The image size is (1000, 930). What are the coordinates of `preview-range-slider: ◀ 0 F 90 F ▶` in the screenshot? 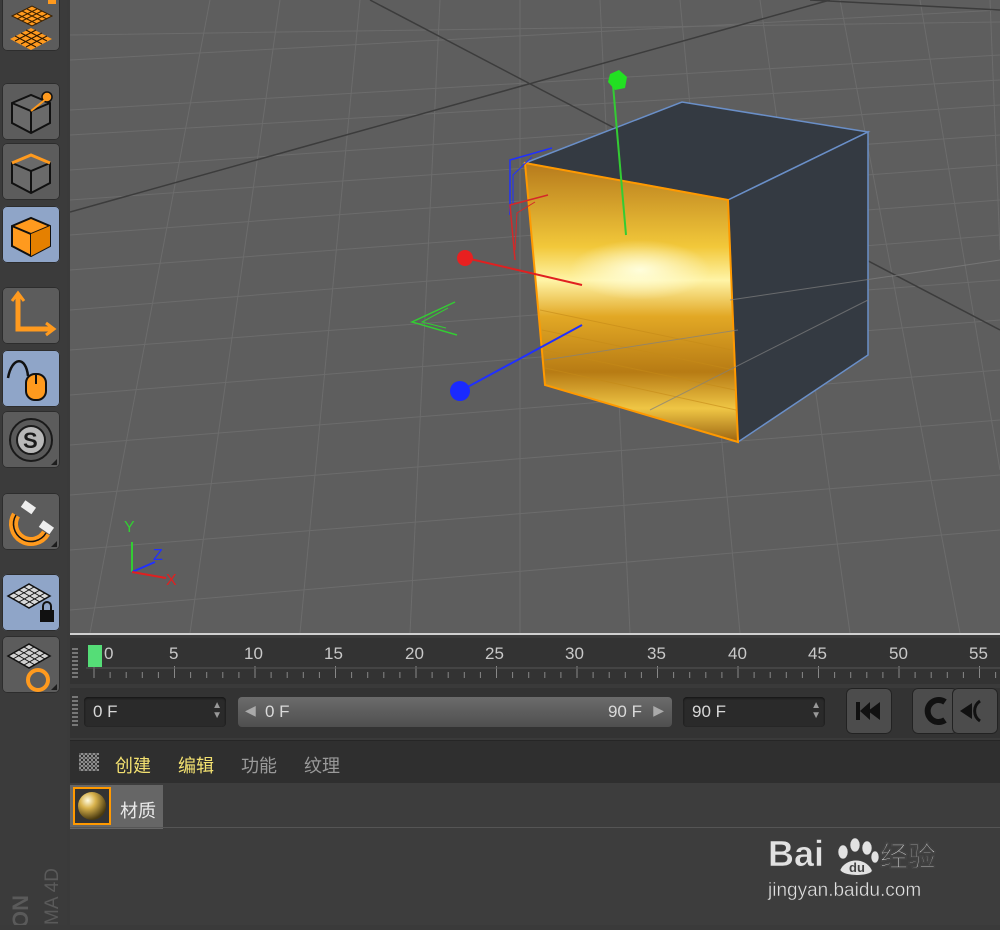 It's located at (455, 712).